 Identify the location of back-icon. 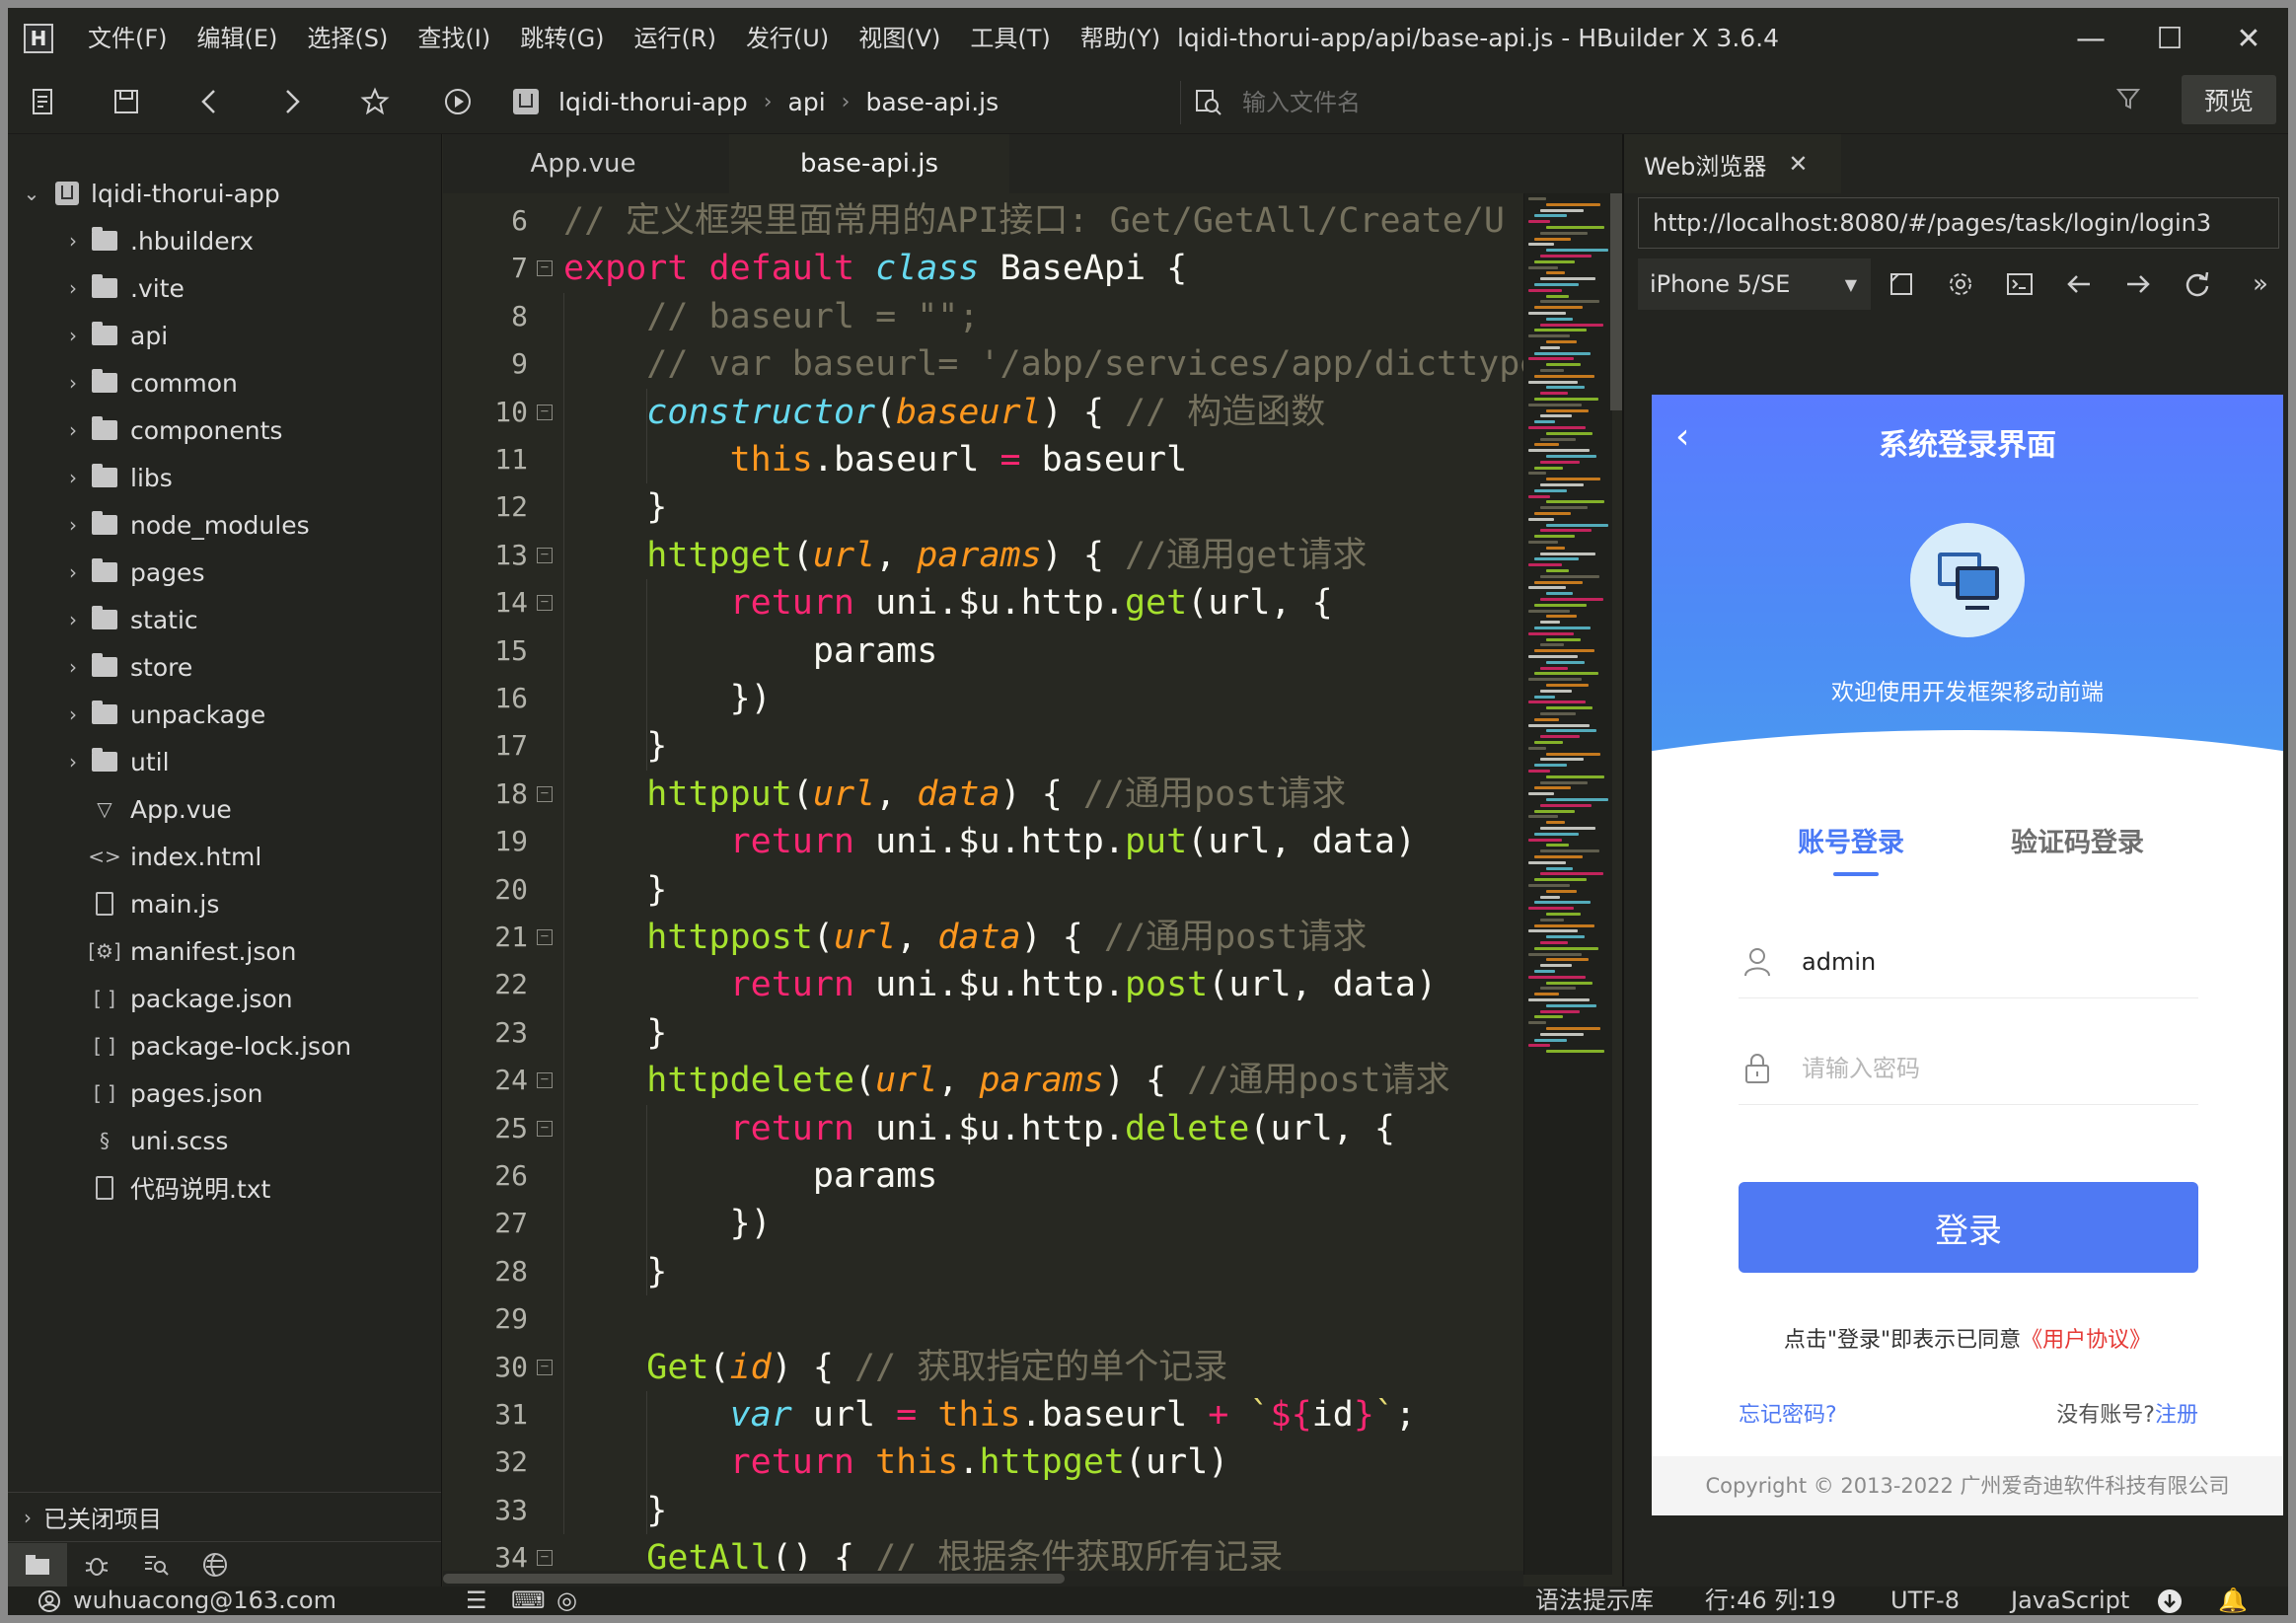
(210, 102).